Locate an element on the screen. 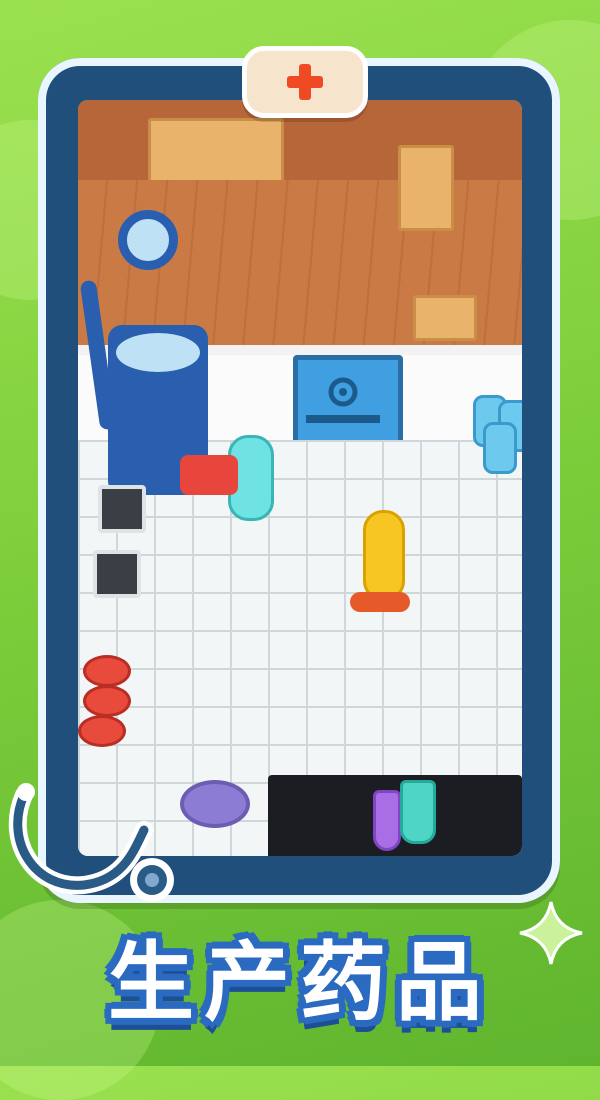 Image resolution: width=600 pixels, height=1100 pixels. red-cross-icon is located at coordinates (305, 82).